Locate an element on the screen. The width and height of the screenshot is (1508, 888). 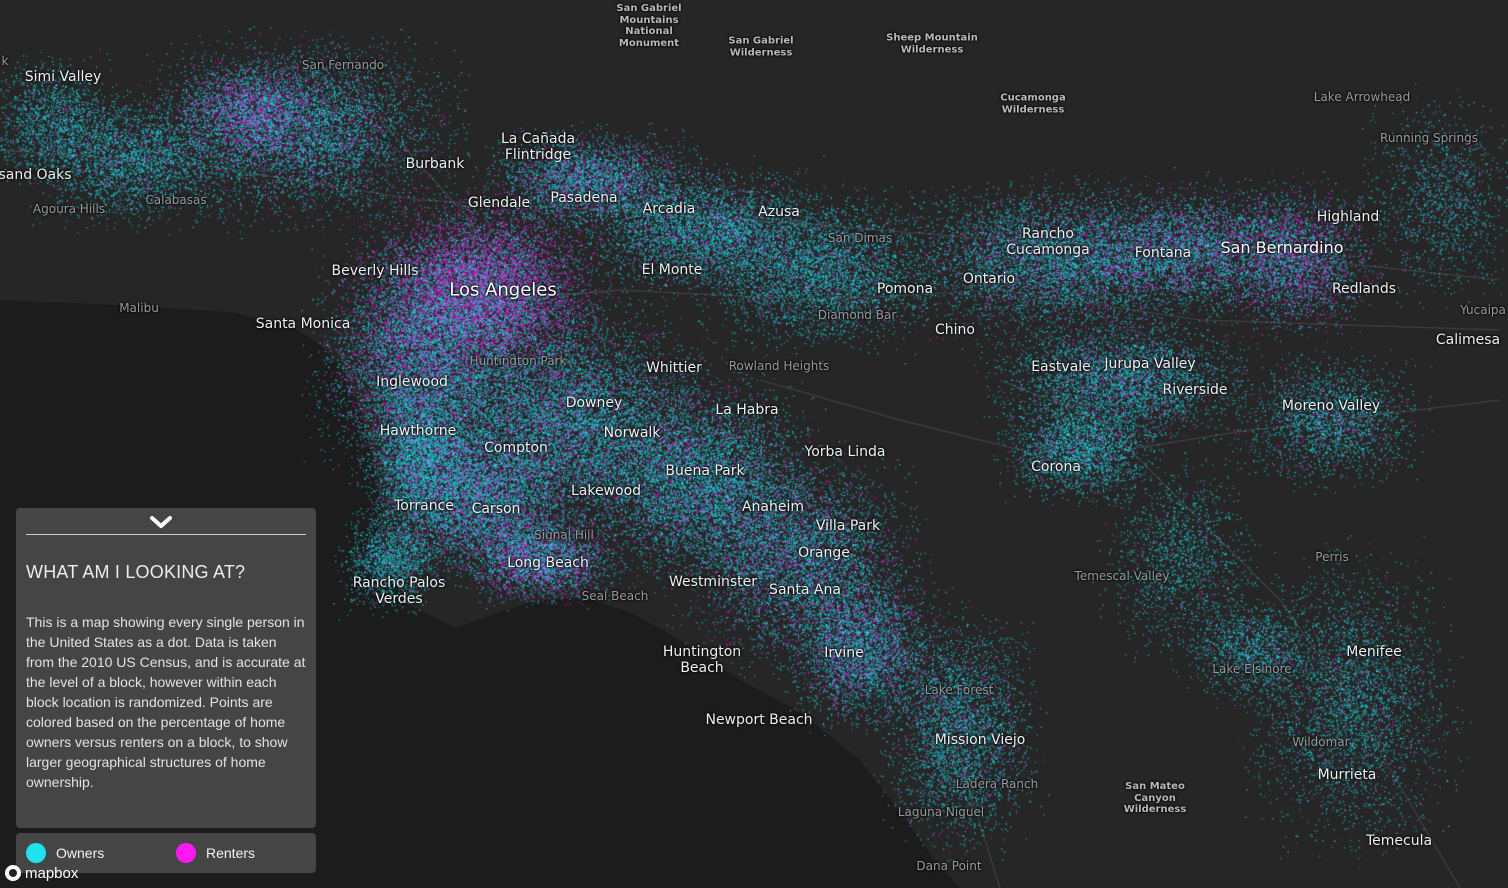
panel-divider is located at coordinates (166, 534).